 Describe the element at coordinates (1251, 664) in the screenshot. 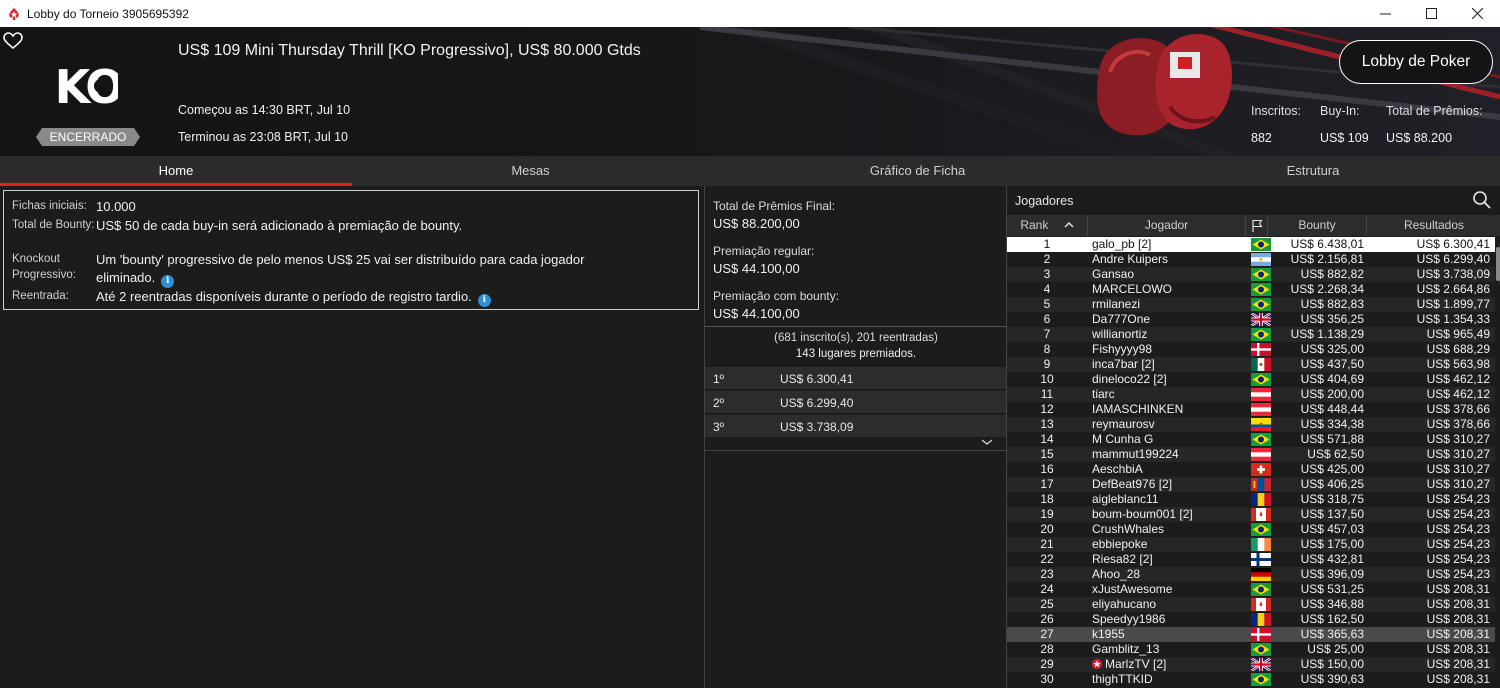

I see `table-row: 29 MarlzTV [2] US$ 150,00 US$ 208,31` at that location.